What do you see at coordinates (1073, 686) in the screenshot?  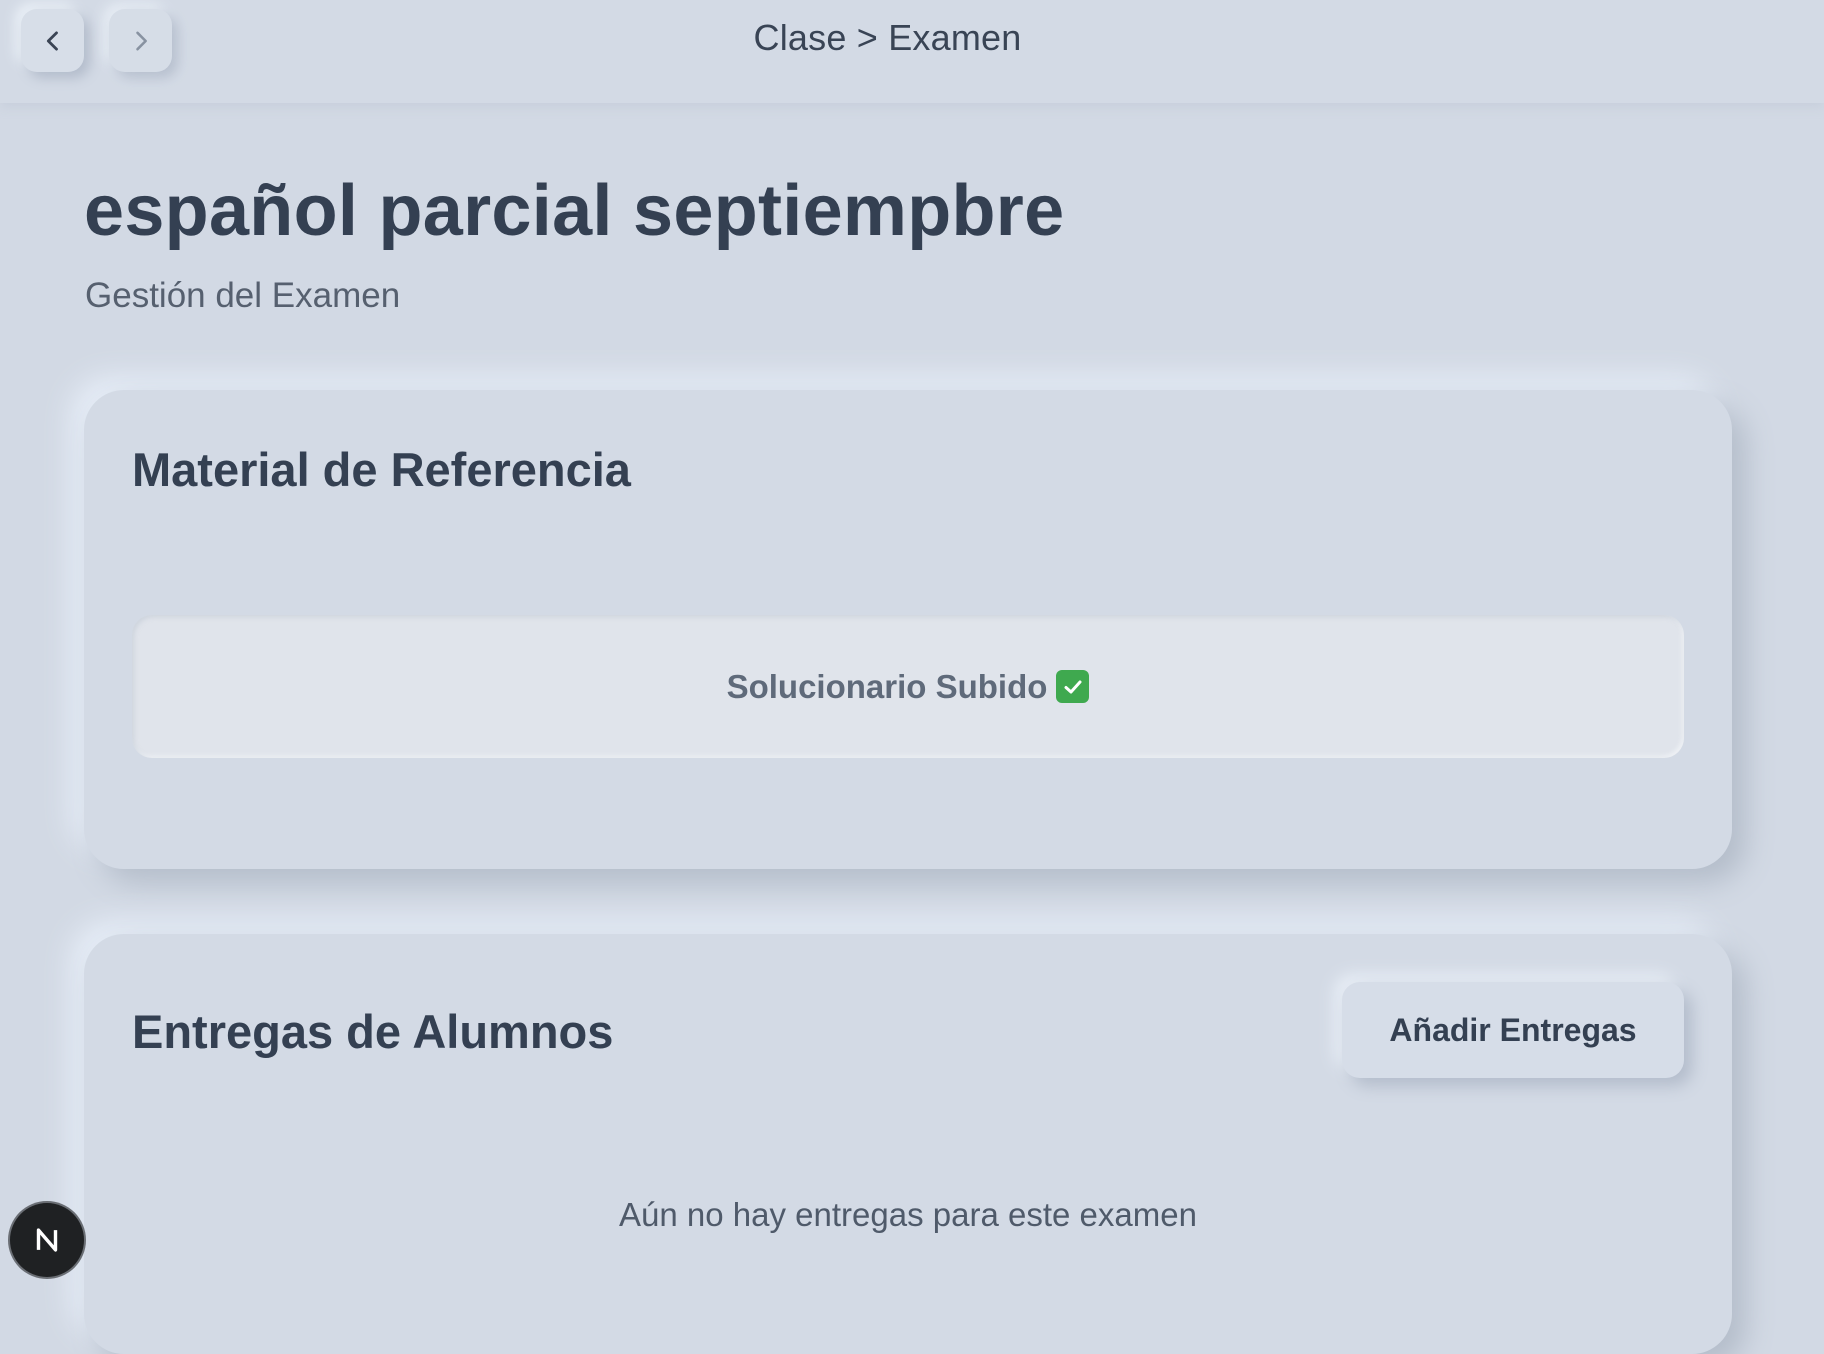 I see `check-mark-icon` at bounding box center [1073, 686].